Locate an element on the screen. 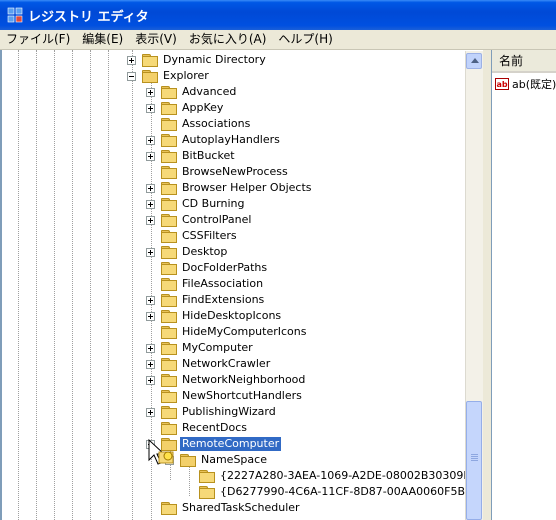 This screenshot has width=556, height=520. tree-node-label: FileAssociation is located at coordinates (222, 284).